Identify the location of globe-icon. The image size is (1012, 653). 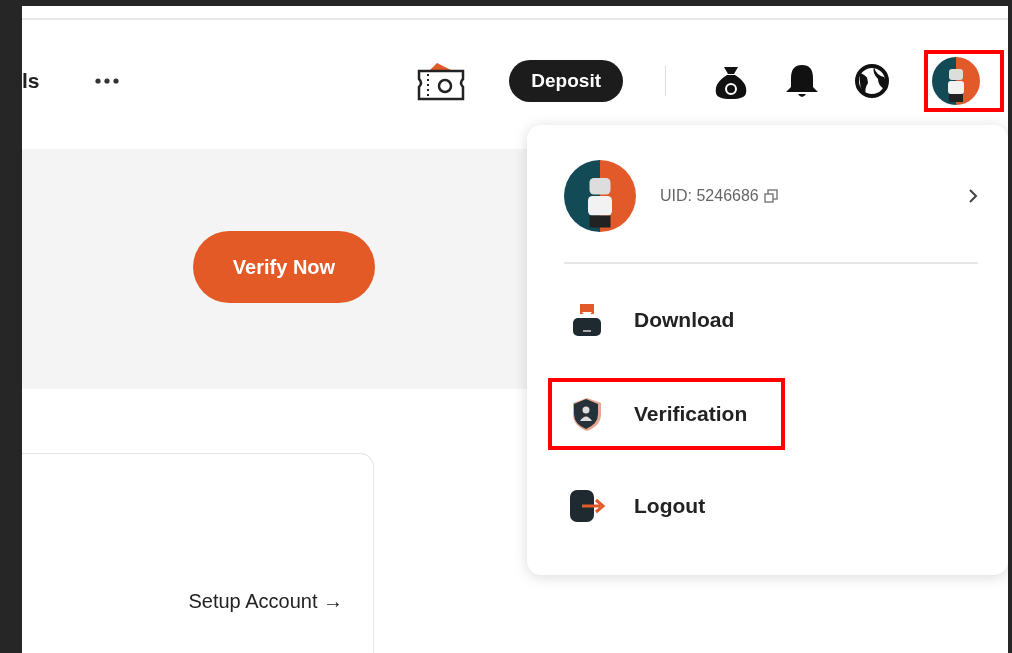
(872, 80).